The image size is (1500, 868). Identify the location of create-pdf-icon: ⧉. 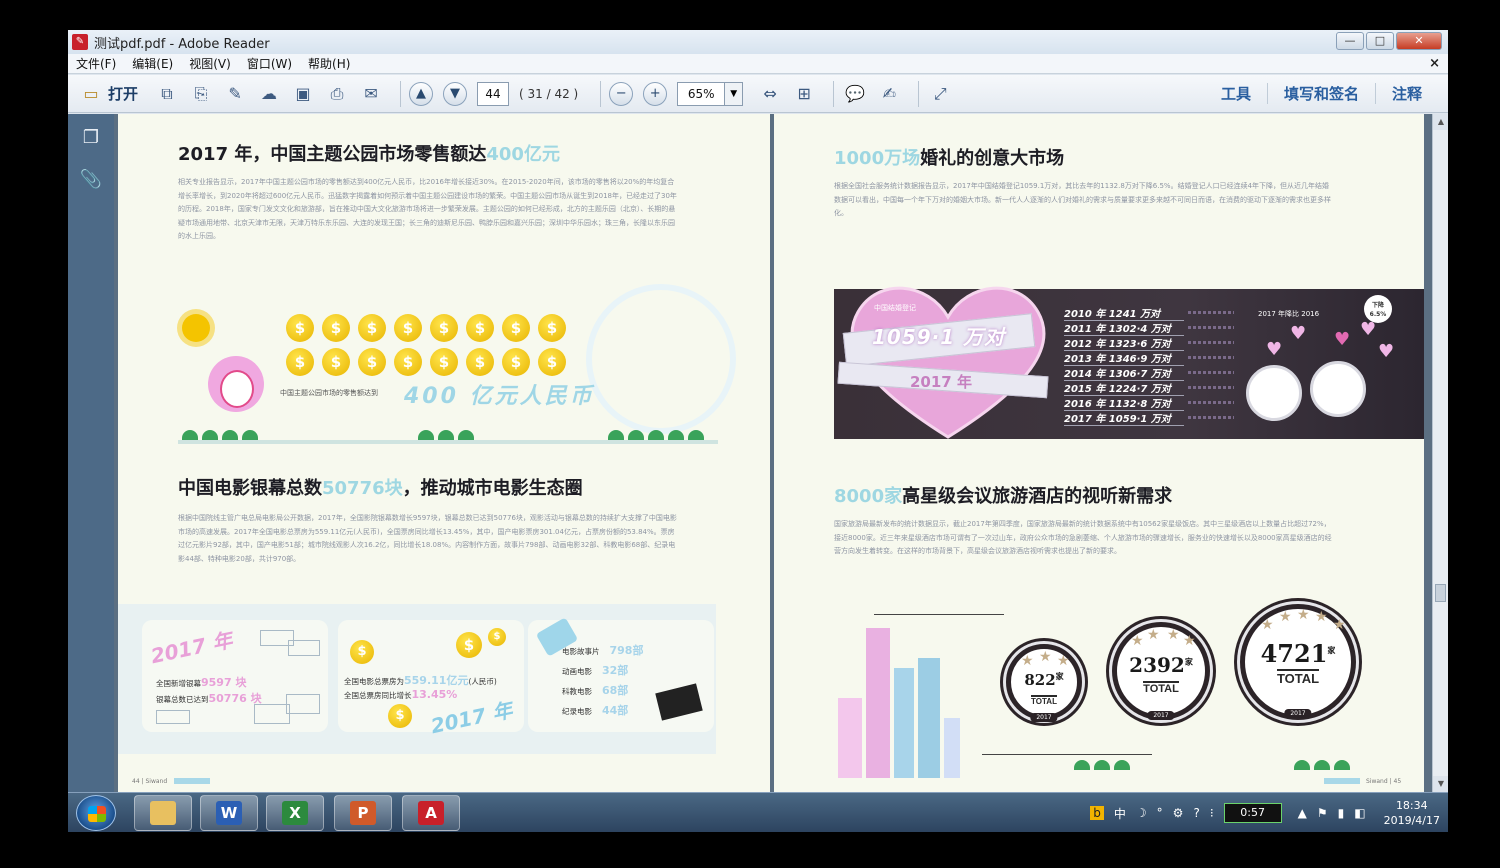
(167, 94).